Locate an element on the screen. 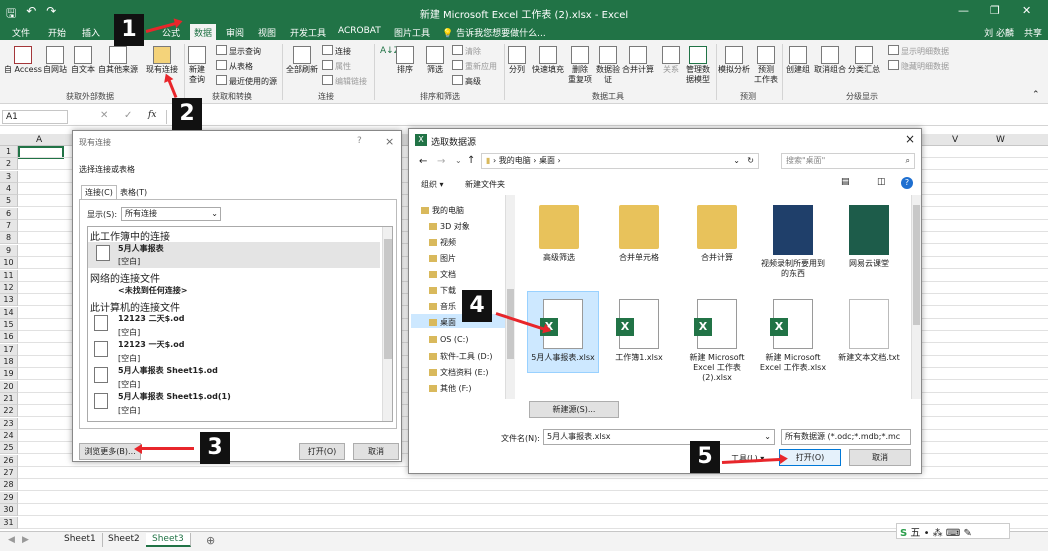  row-header: 31 is located at coordinates (9, 522).